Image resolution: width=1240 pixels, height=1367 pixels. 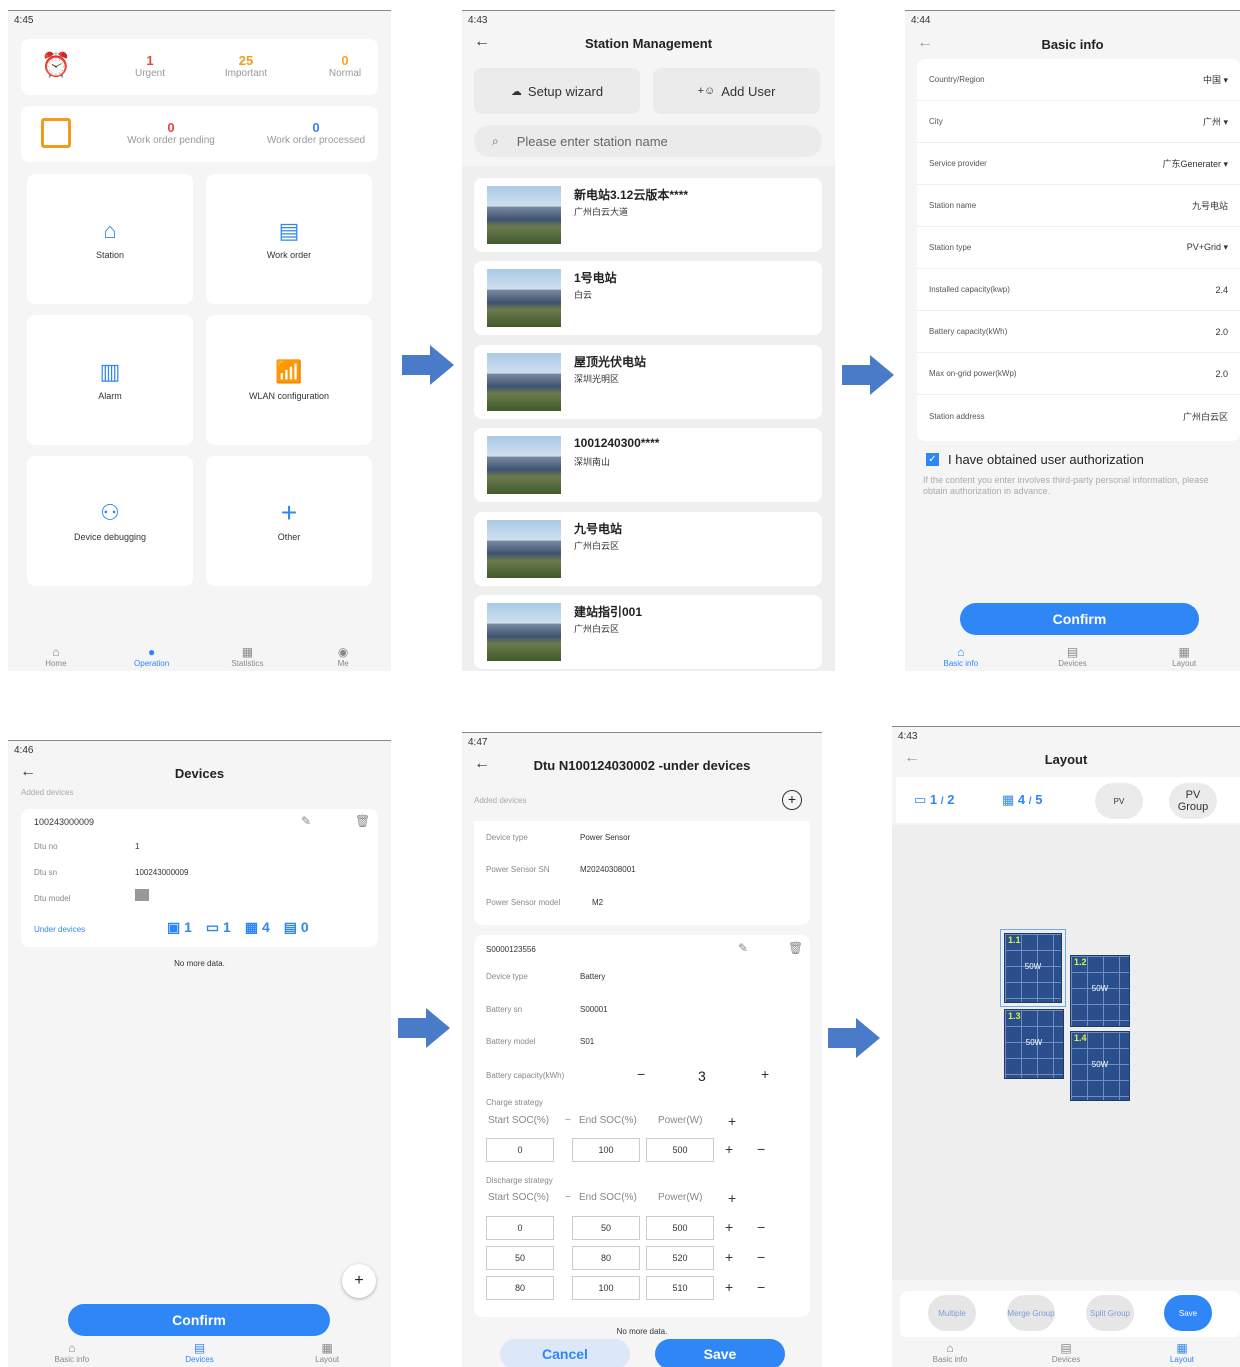 What do you see at coordinates (606, 1258) in the screenshot?
I see `discharge-end-input: 80` at bounding box center [606, 1258].